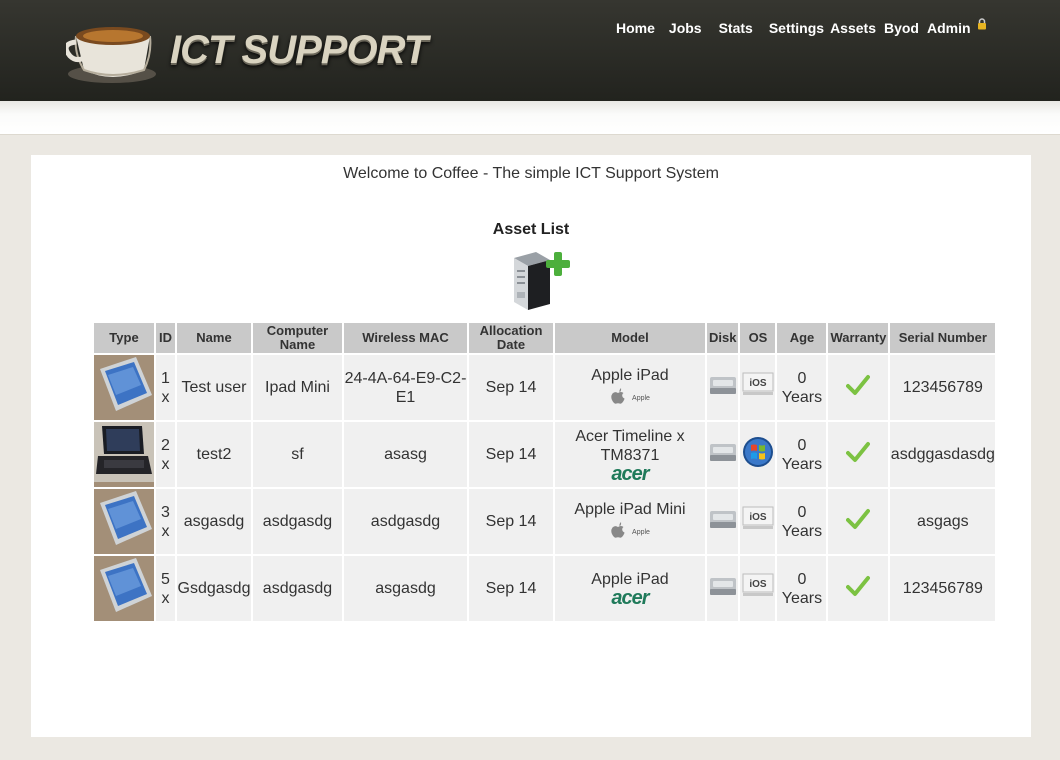  What do you see at coordinates (165, 339) in the screenshot?
I see `col-id: ID` at bounding box center [165, 339].